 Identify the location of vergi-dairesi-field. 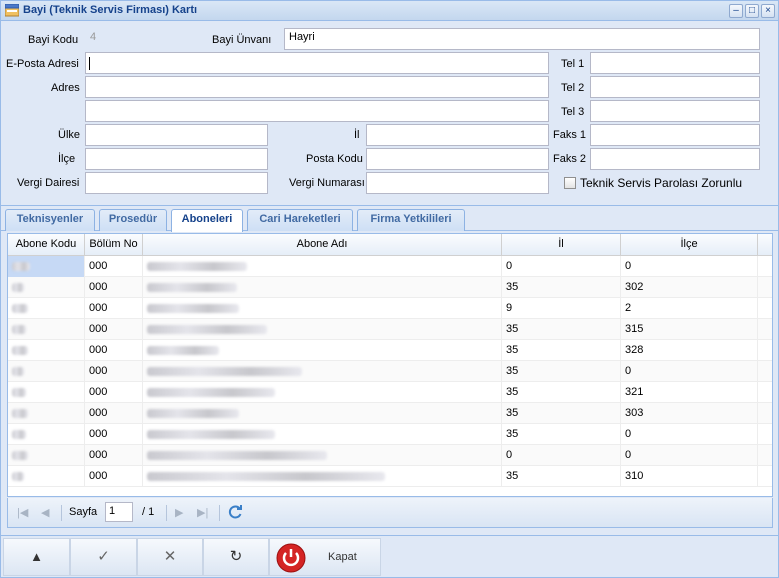
(176, 183).